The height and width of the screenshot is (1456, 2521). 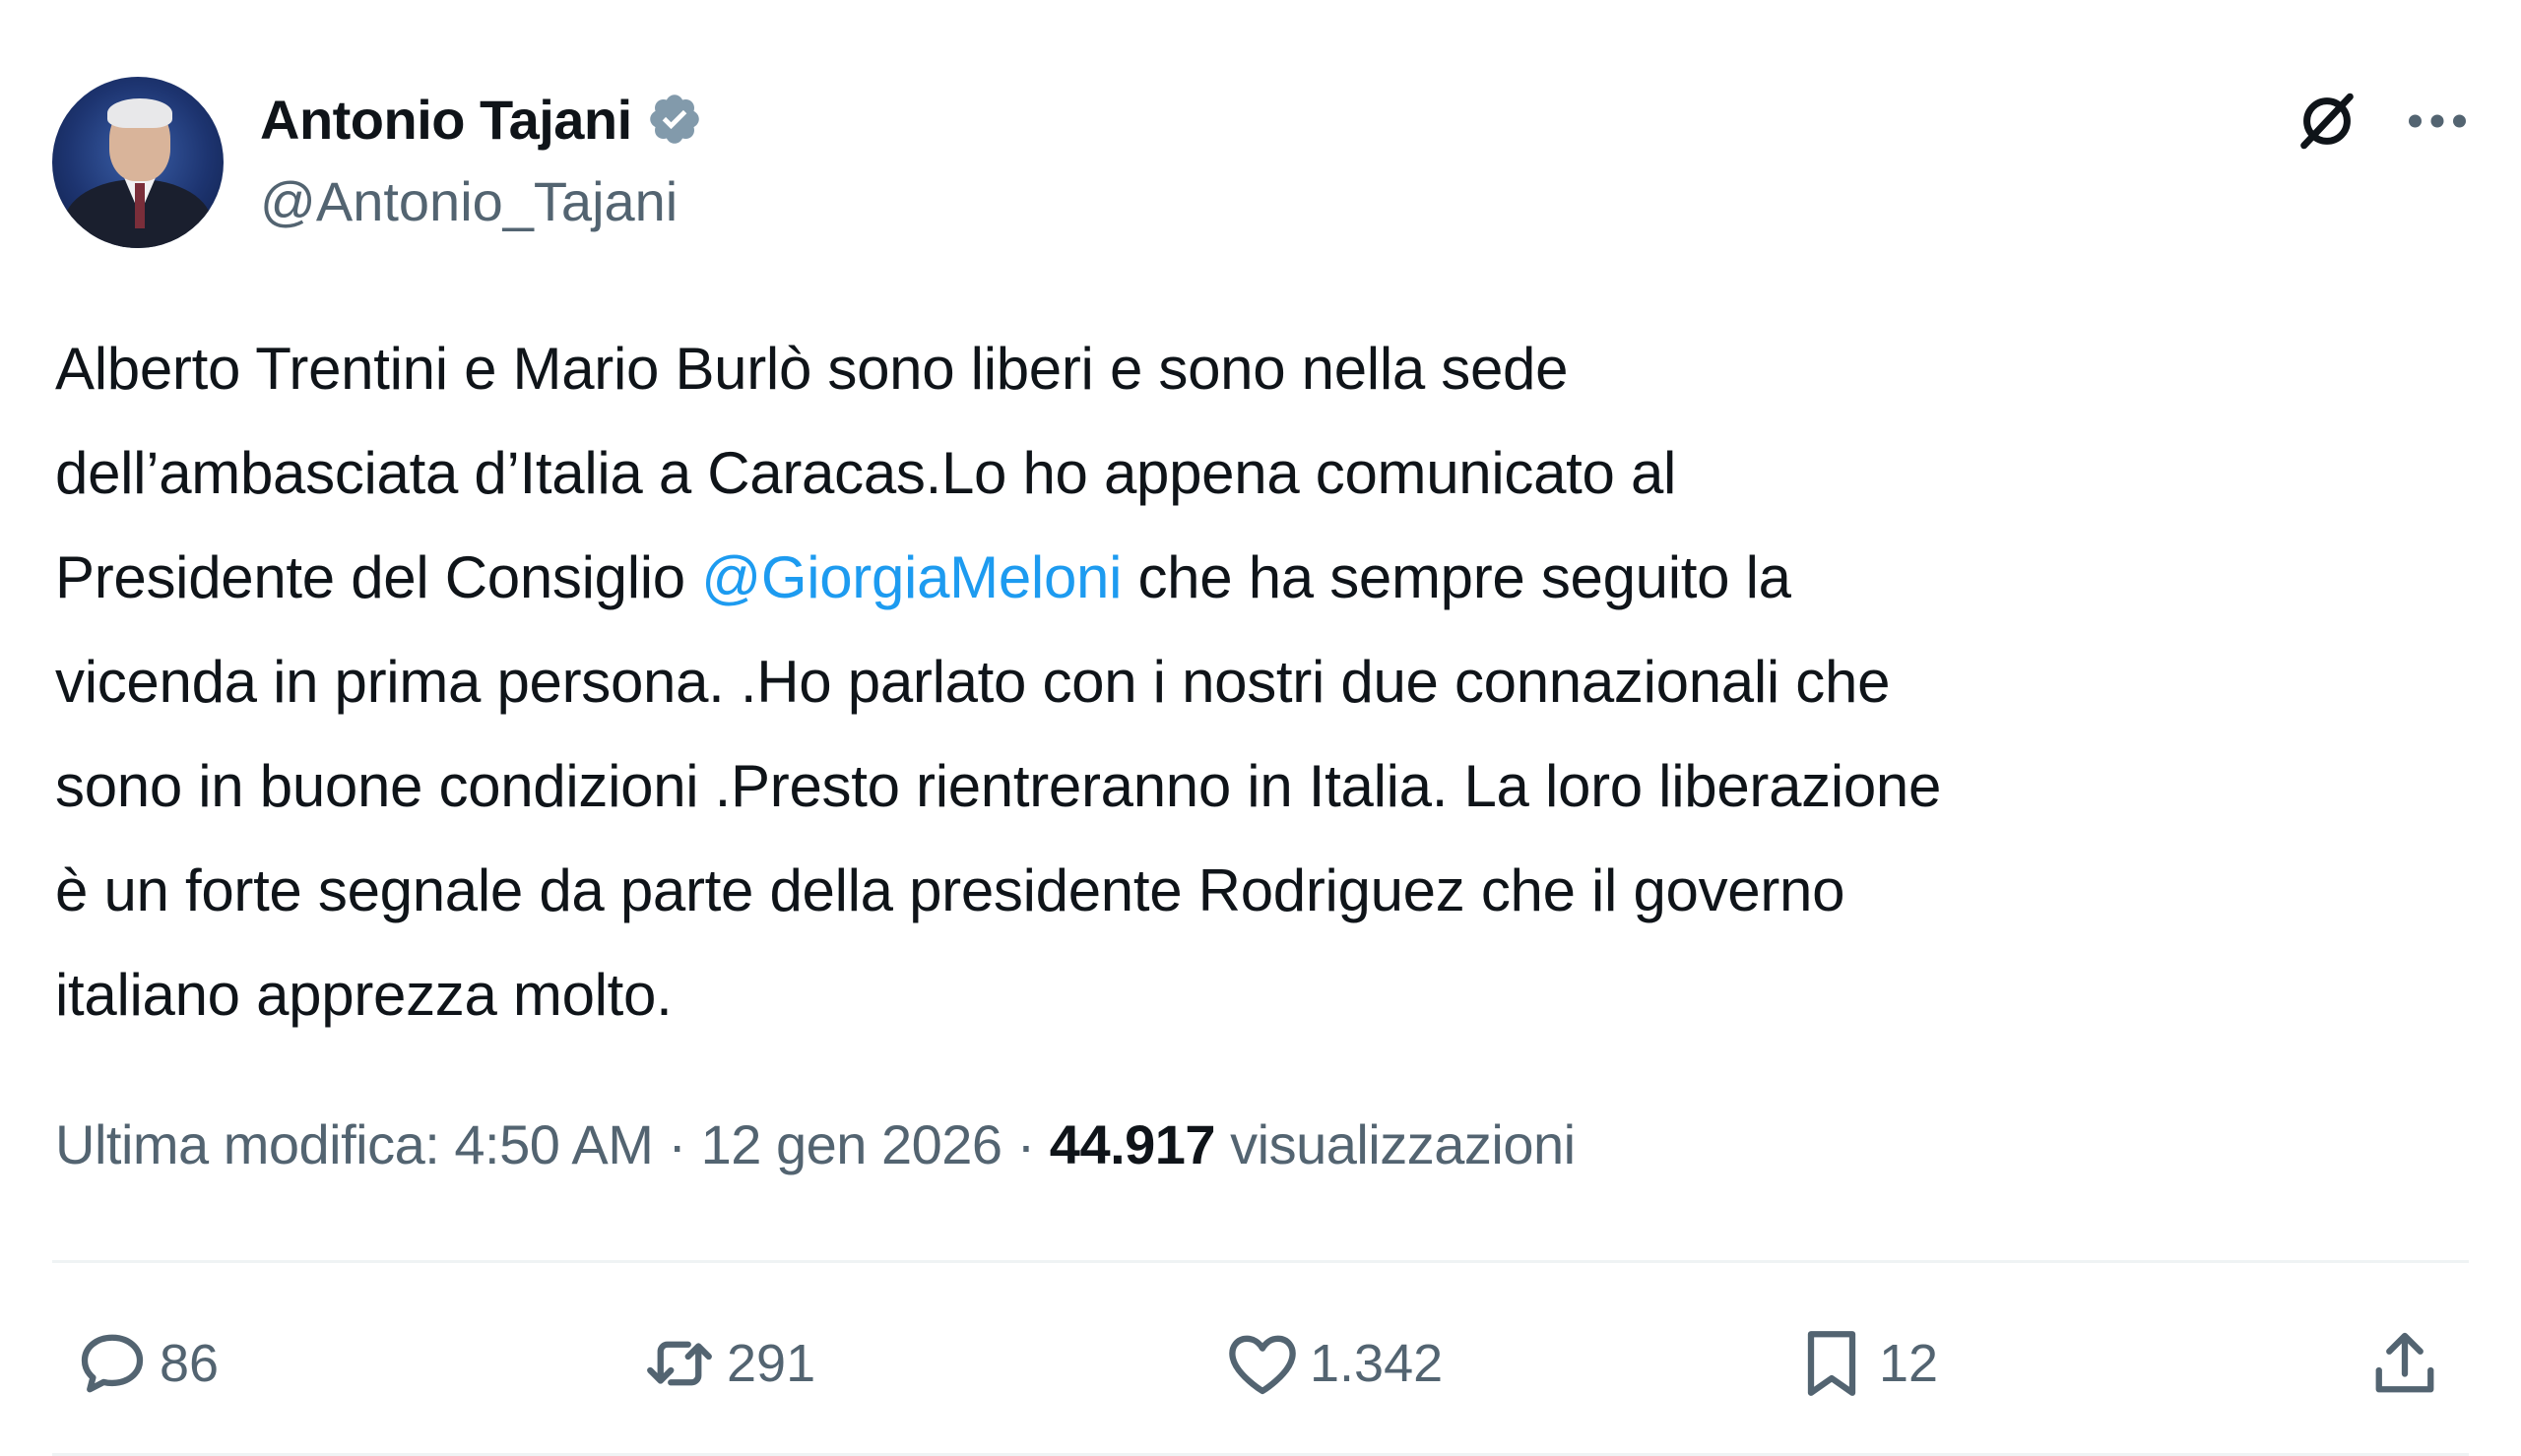 What do you see at coordinates (674, 119) in the screenshot?
I see `verified-badge-icon` at bounding box center [674, 119].